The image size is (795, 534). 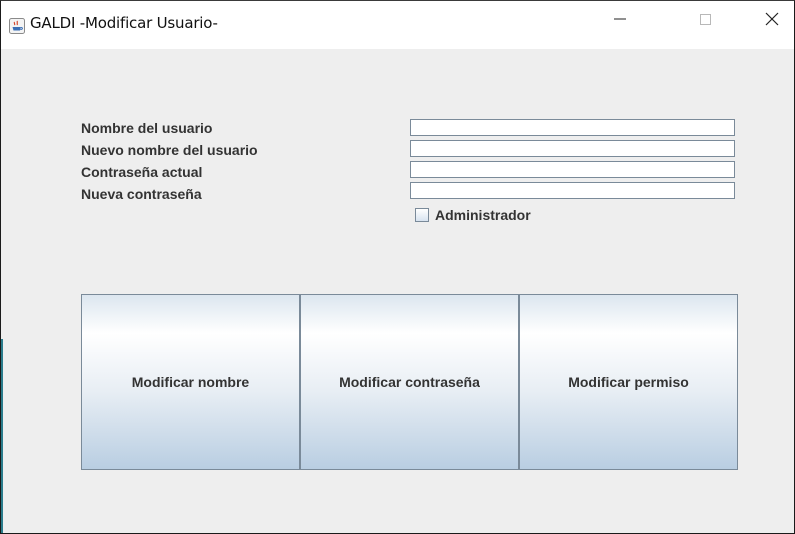 What do you see at coordinates (169, 150) in the screenshot?
I see `new-username-label: Nuevo nombre del usuario` at bounding box center [169, 150].